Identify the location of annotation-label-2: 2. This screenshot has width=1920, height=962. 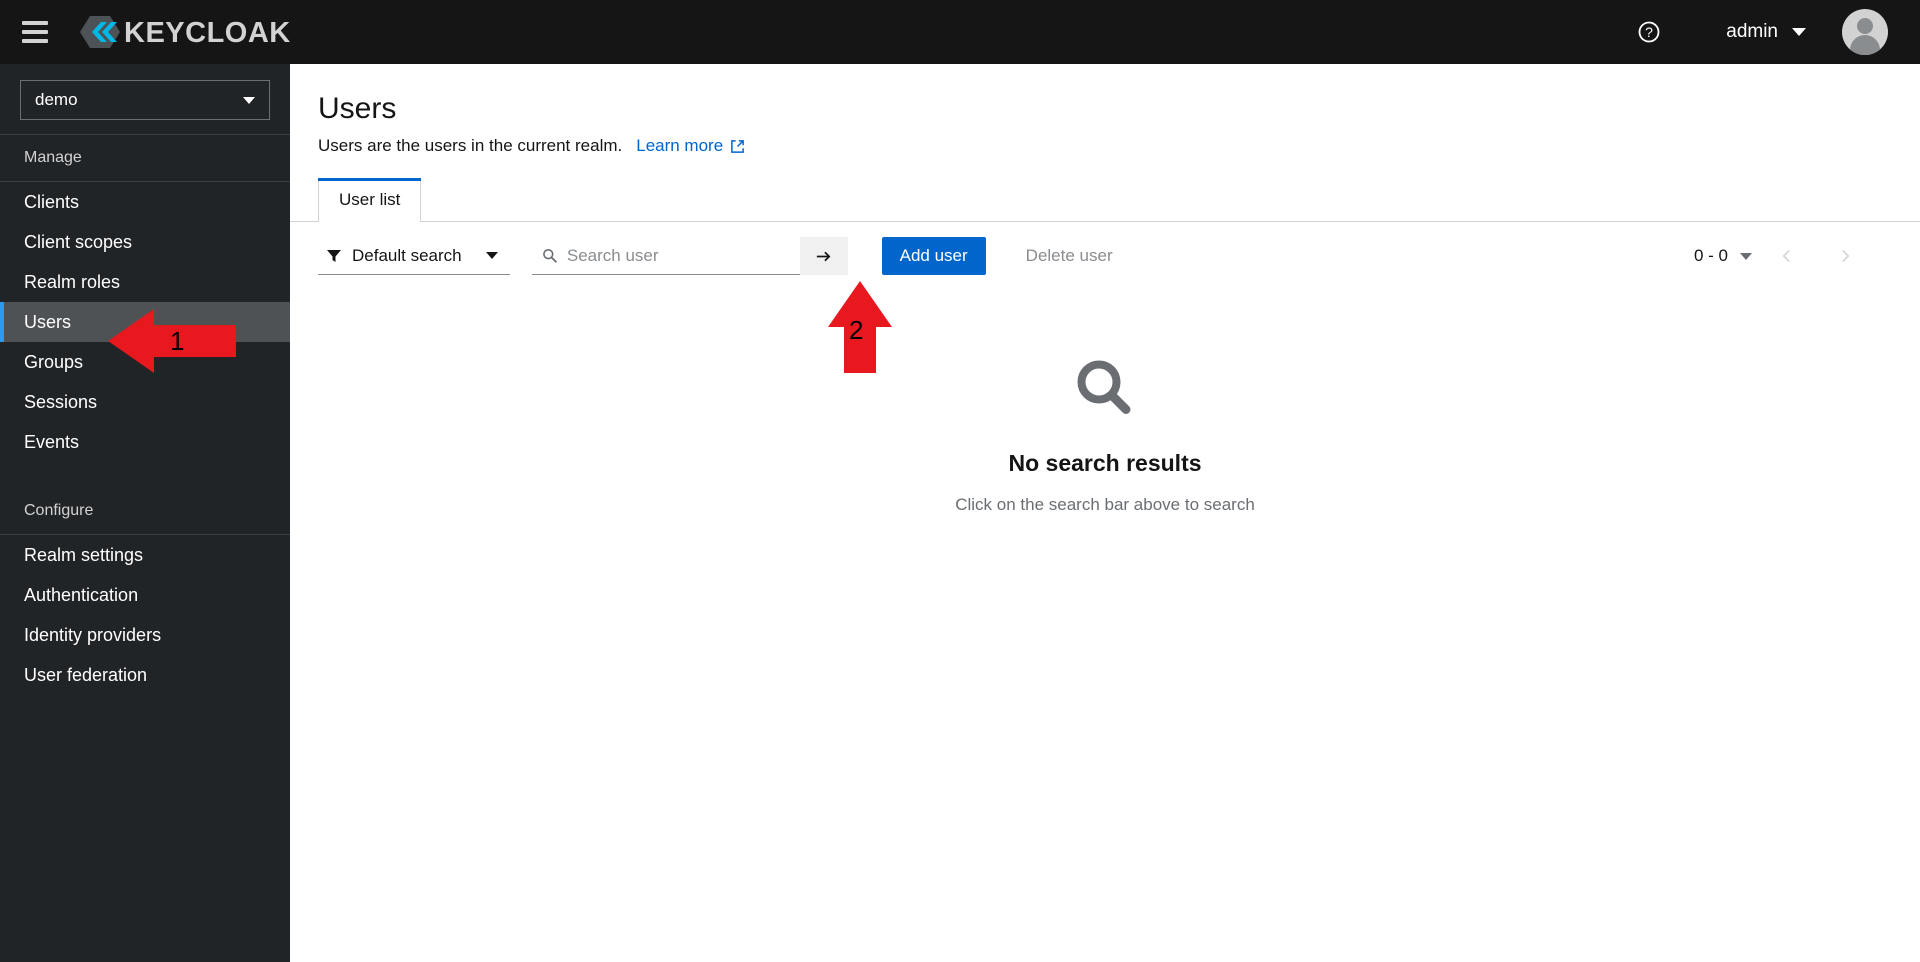
(856, 330).